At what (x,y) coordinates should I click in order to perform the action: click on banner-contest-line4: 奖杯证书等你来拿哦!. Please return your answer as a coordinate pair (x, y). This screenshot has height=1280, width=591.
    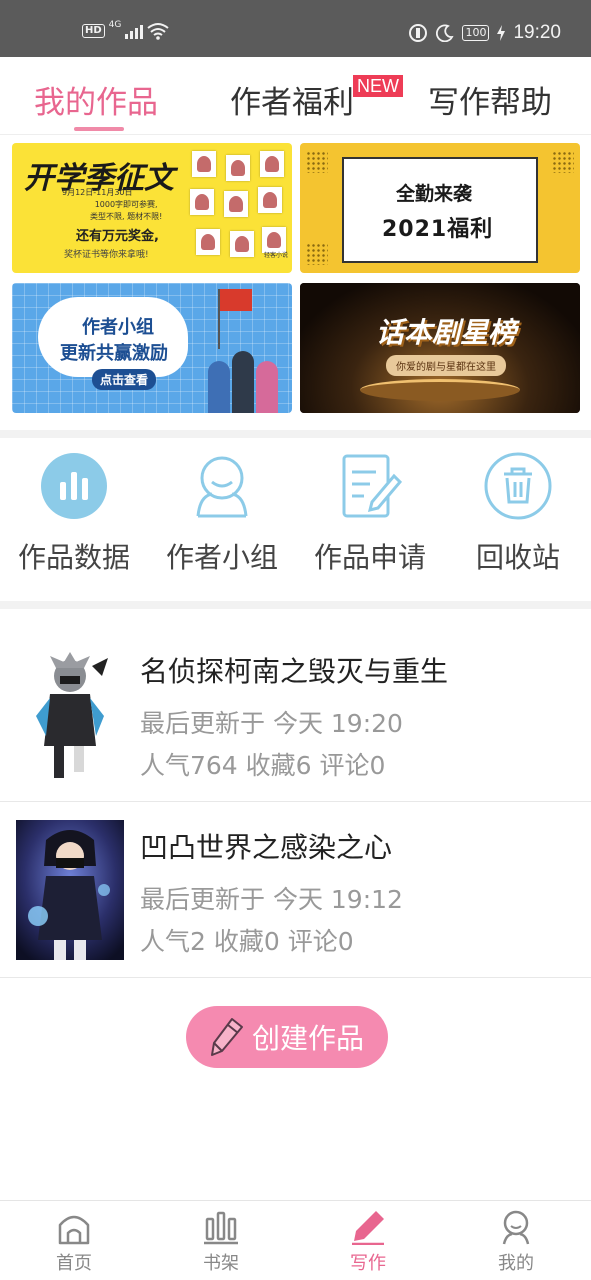
    Looking at the image, I should click on (106, 255).